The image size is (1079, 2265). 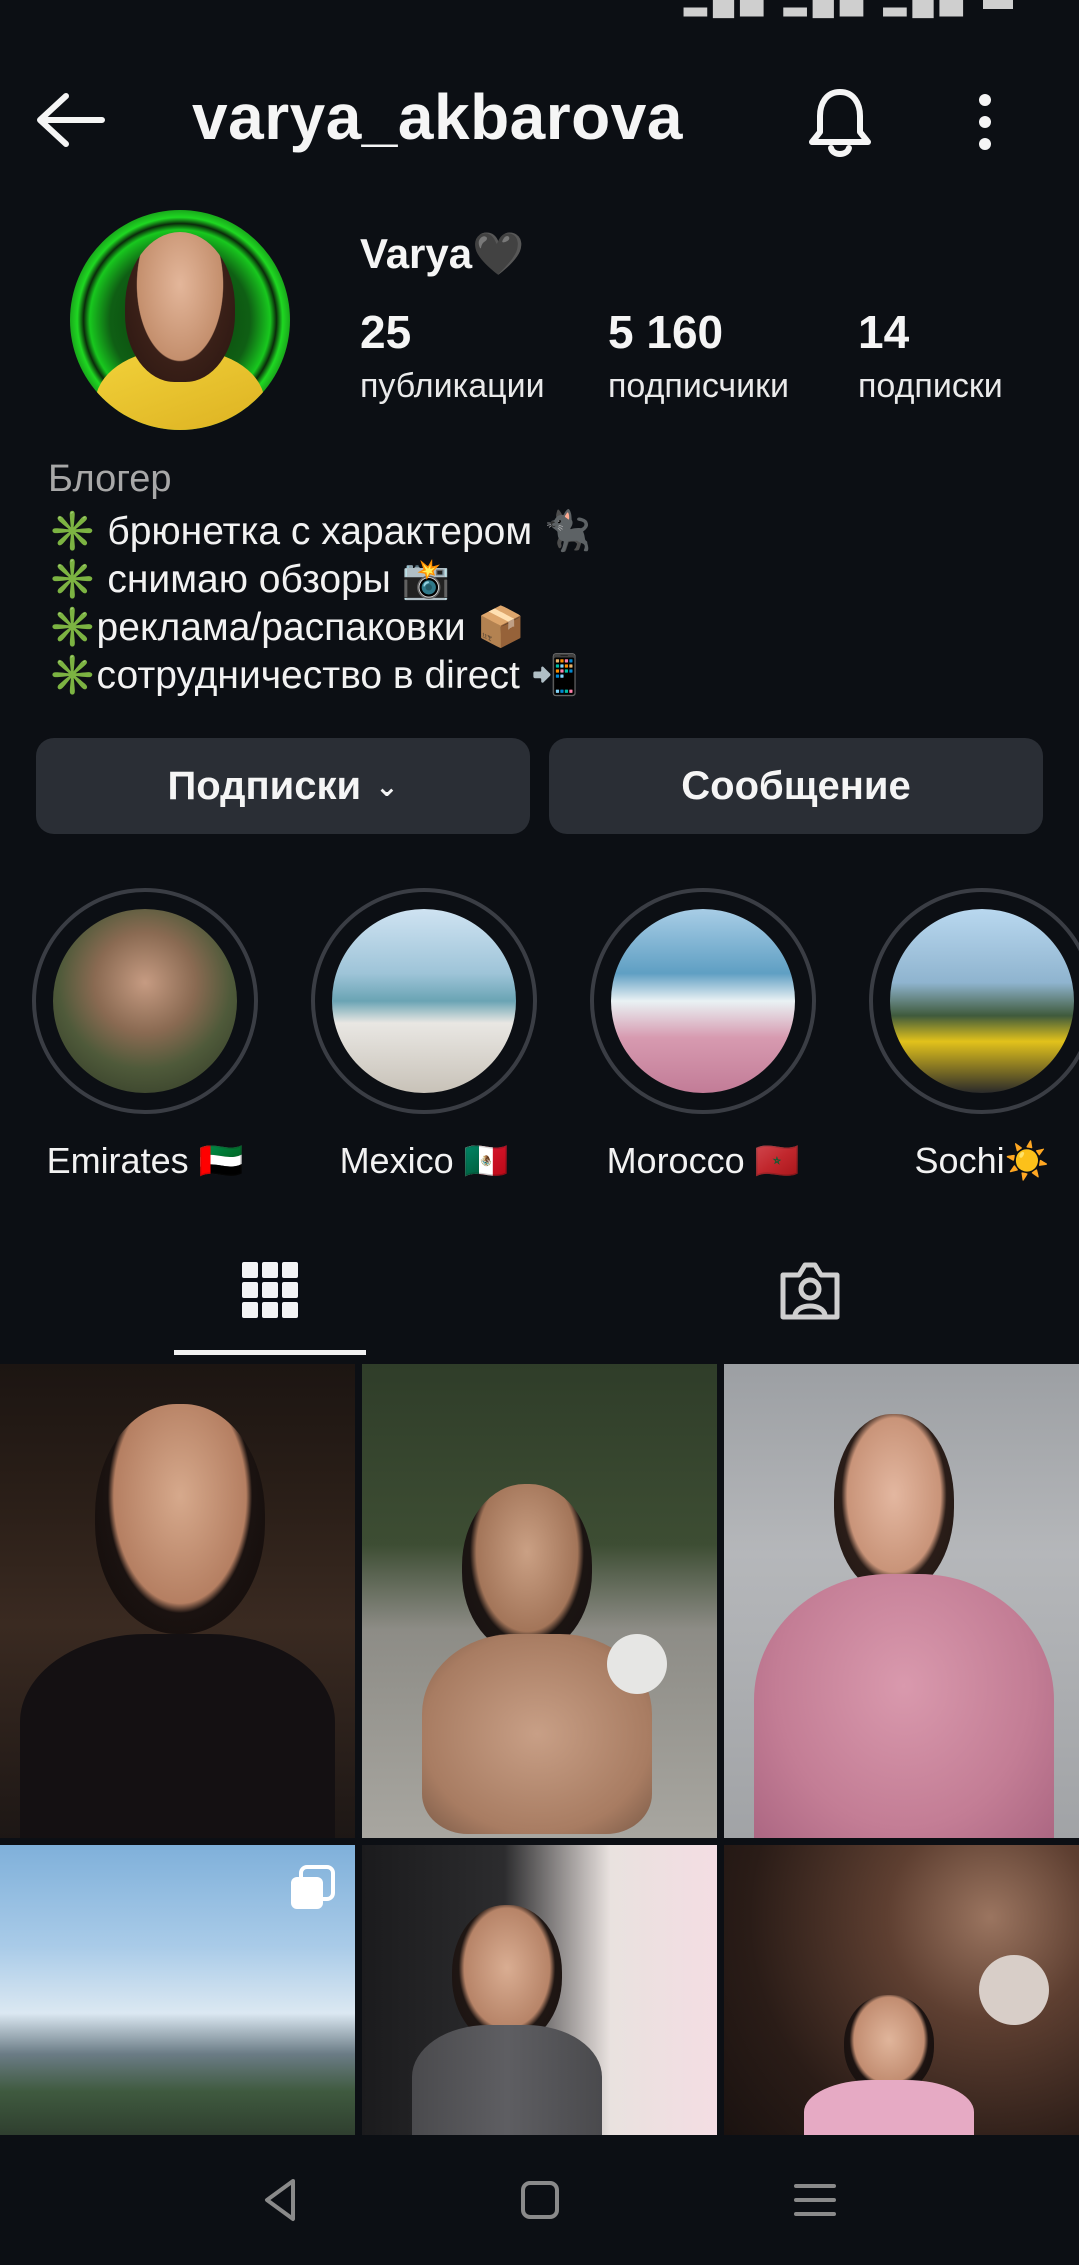 I want to click on active-tab-indicator, so click(x=270, y=1352).